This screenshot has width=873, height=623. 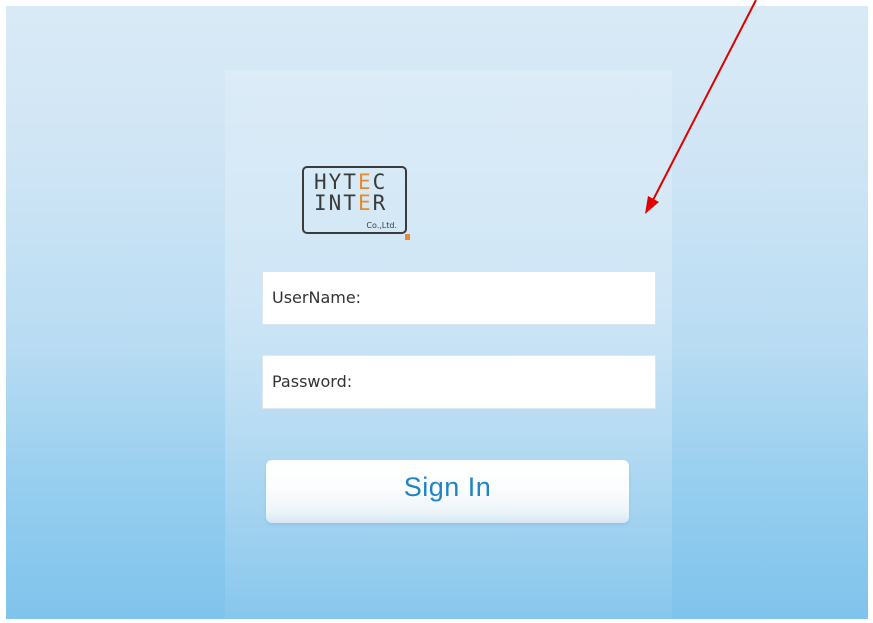 What do you see at coordinates (381, 225) in the screenshot?
I see `logo-company-suffix: Co.,Ltd.` at bounding box center [381, 225].